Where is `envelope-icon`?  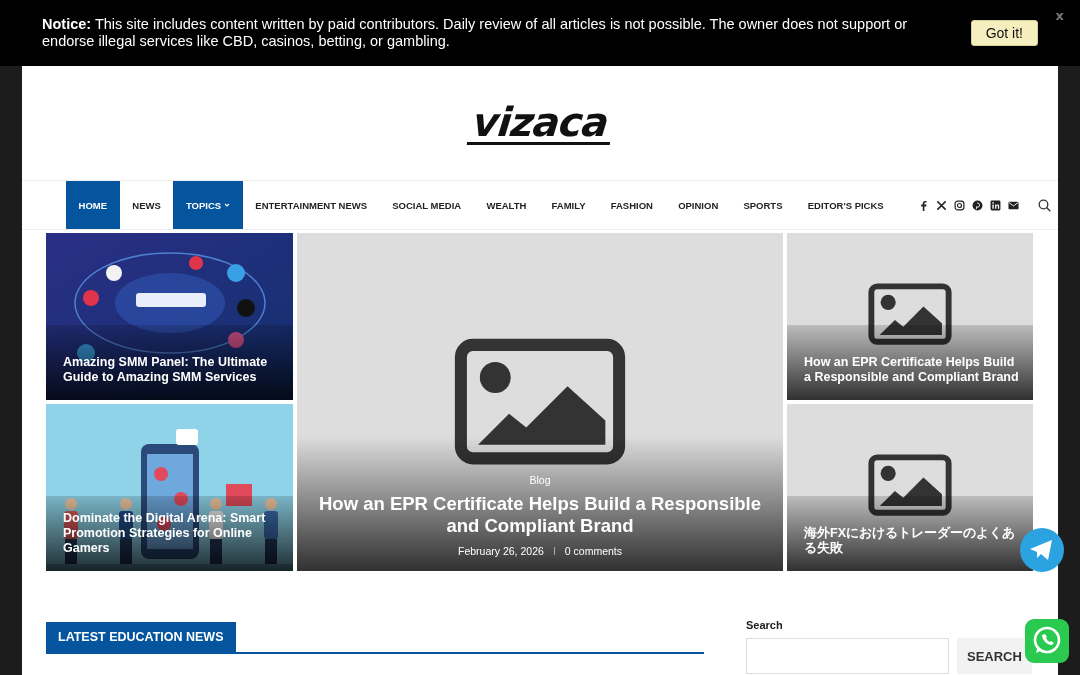 envelope-icon is located at coordinates (1014, 205).